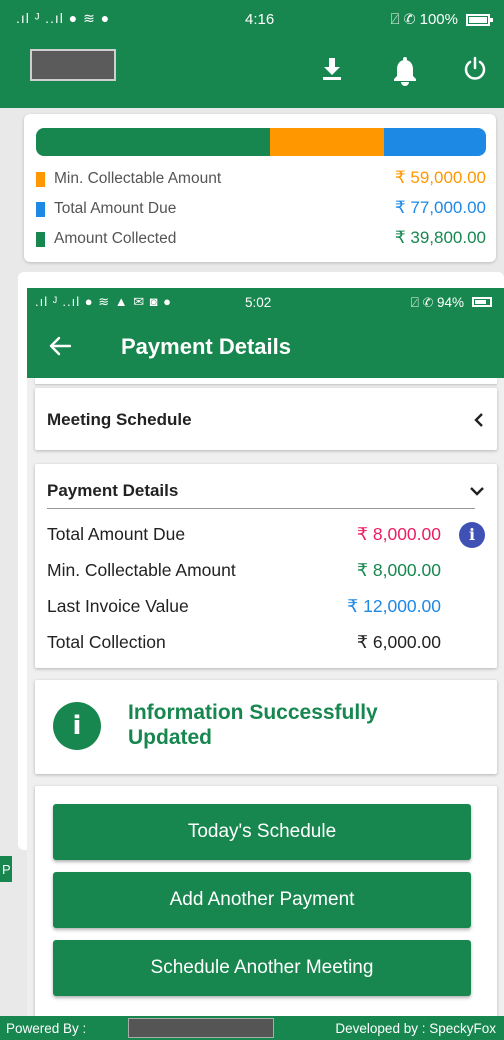  What do you see at coordinates (267, 570) in the screenshot?
I see `payment-row-min-collectable: Min. Collectable Amount ₹ 8,000.00` at bounding box center [267, 570].